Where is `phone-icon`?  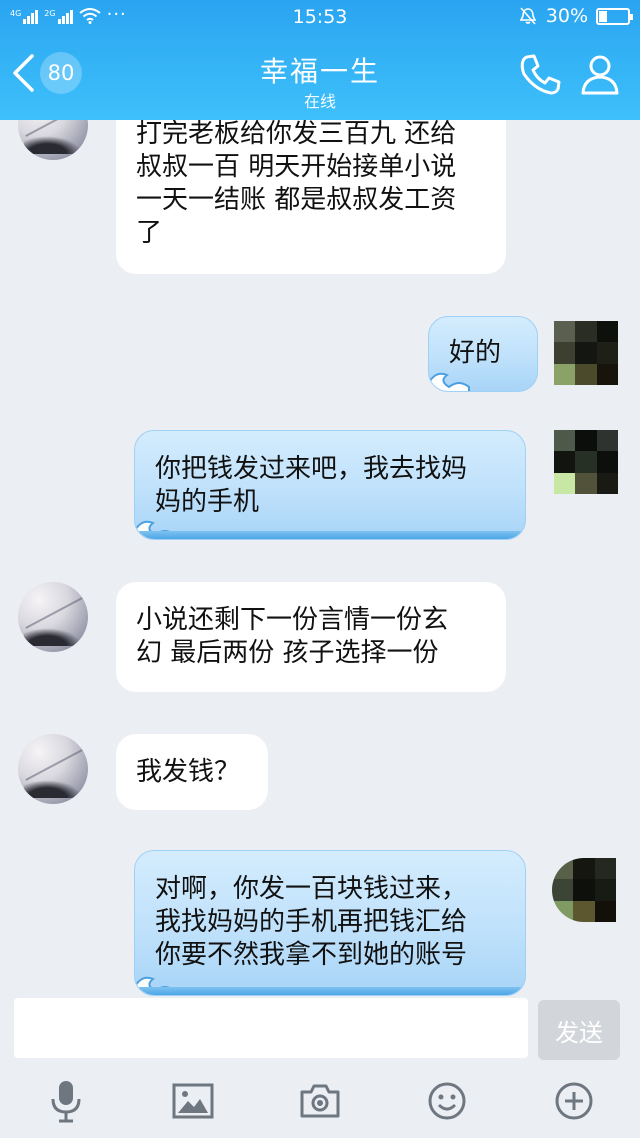
phone-icon is located at coordinates (540, 74).